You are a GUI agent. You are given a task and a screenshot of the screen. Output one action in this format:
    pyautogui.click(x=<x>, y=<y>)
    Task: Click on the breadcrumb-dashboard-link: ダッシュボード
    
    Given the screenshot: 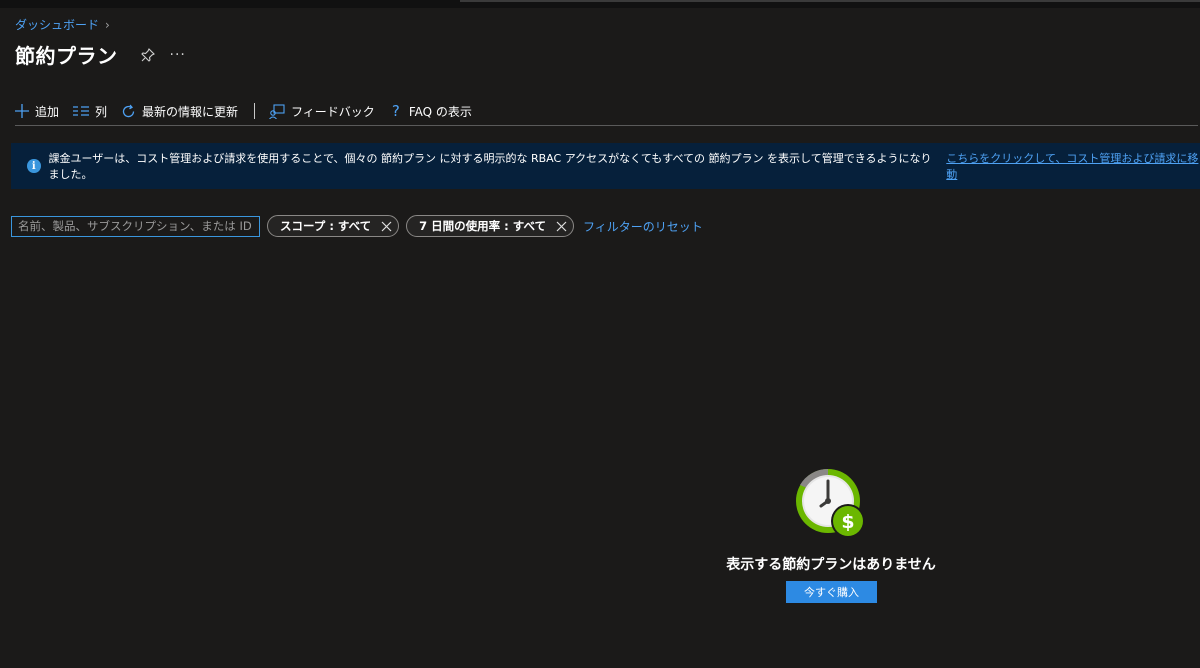 What is the action you would take?
    pyautogui.click(x=57, y=24)
    